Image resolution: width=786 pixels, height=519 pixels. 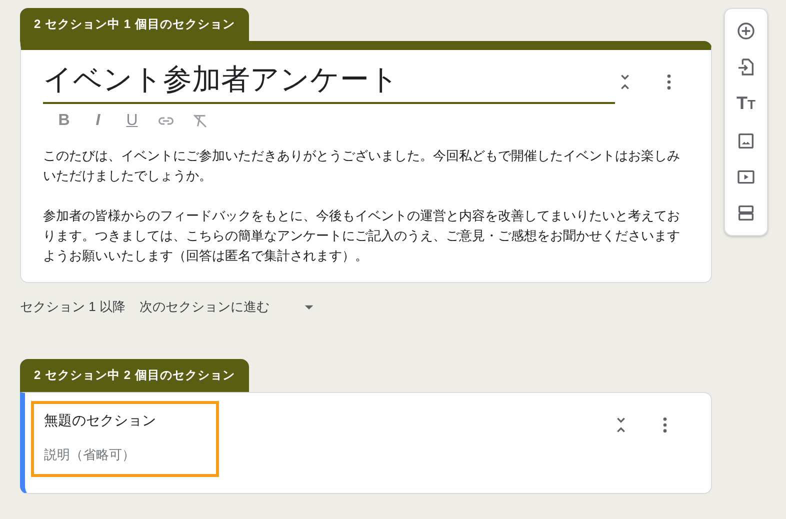 What do you see at coordinates (132, 121) in the screenshot?
I see `underline-button: U` at bounding box center [132, 121].